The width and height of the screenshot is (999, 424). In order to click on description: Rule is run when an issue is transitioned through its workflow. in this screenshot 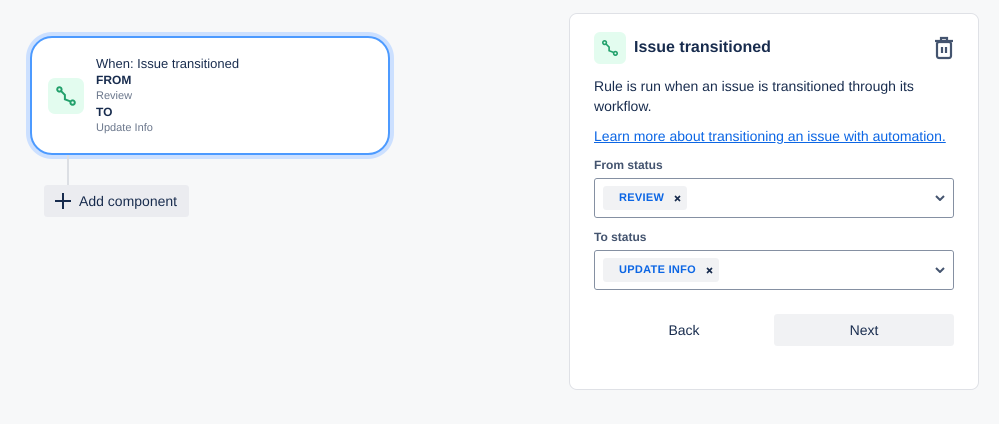, I will do `click(754, 96)`.